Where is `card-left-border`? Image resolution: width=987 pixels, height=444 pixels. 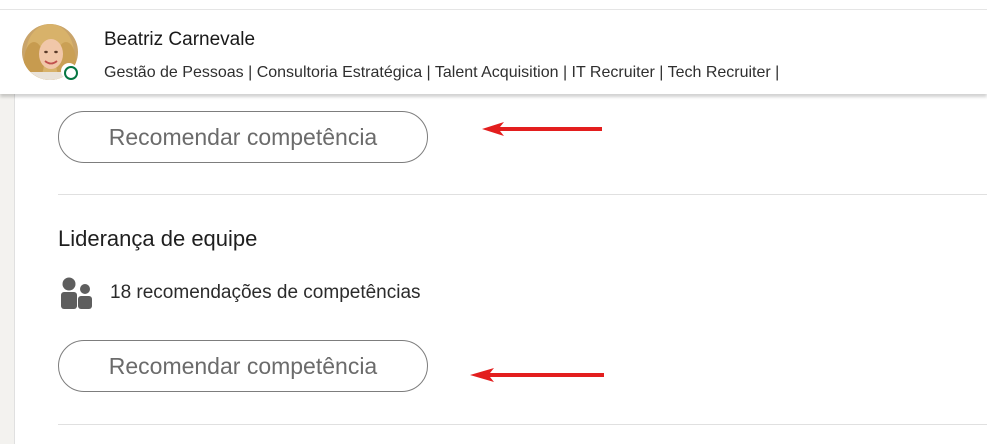
card-left-border is located at coordinates (14, 269).